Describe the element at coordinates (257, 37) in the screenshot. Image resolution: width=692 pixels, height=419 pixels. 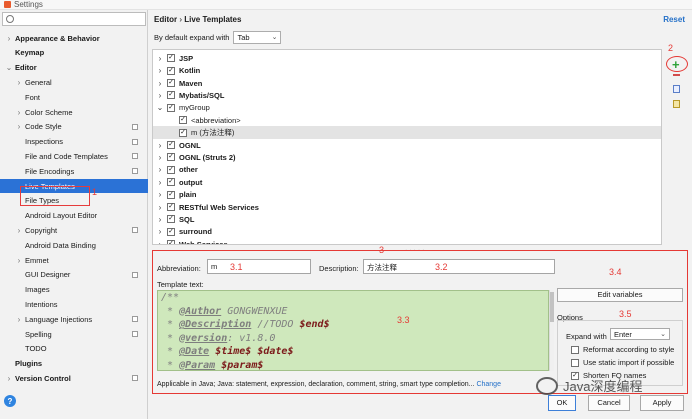
I see `default-expand-select: Tab ⌄` at that location.